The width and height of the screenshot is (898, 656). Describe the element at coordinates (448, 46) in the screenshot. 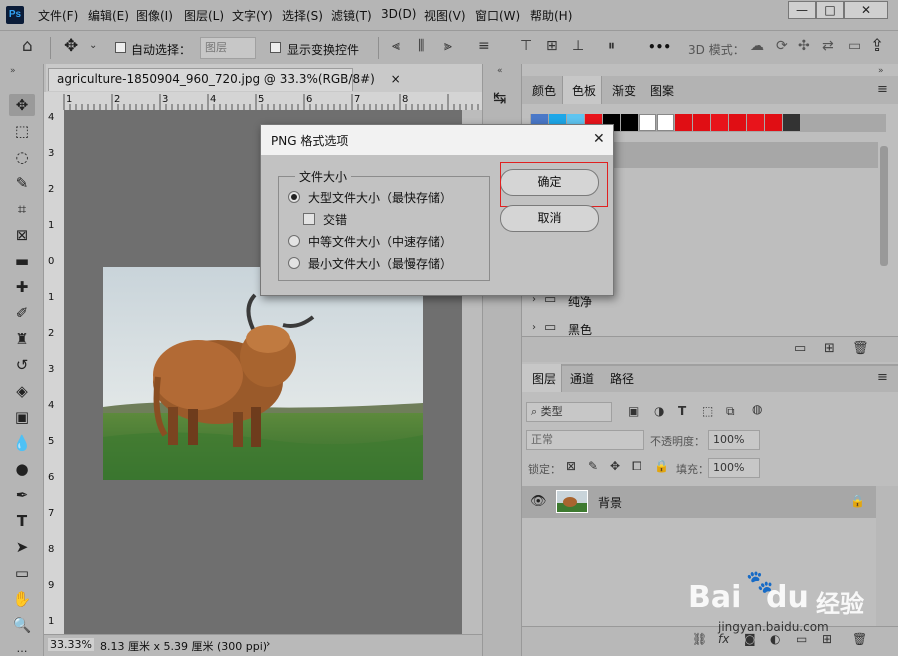

I see `align-right-icon: ⫸` at that location.